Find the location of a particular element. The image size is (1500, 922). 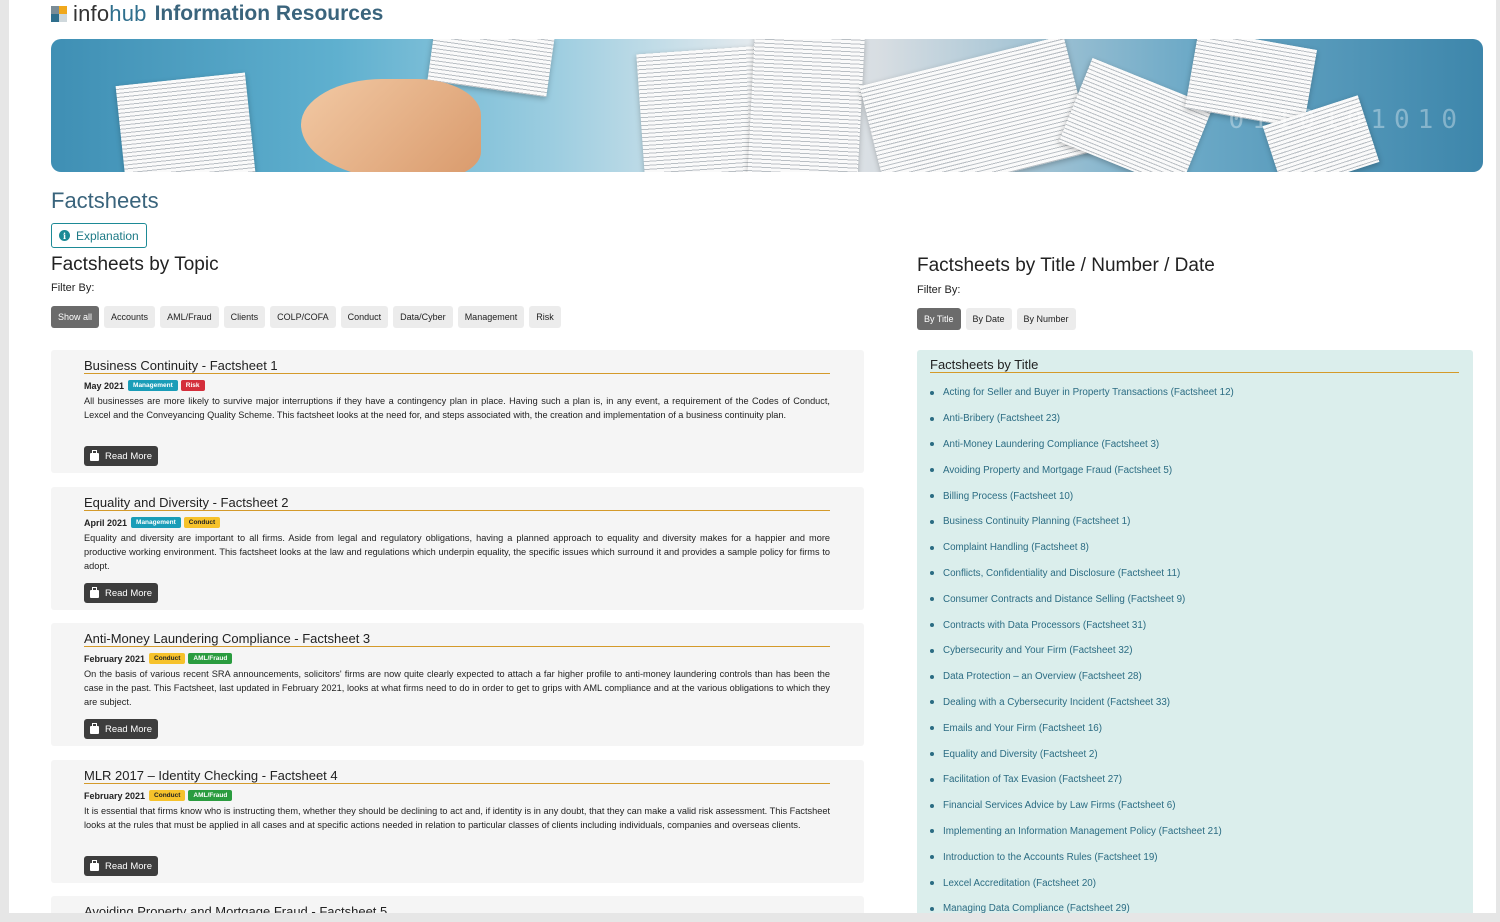

list-item: Complaint Handling (Factsheet 8) is located at coordinates (1082, 548).